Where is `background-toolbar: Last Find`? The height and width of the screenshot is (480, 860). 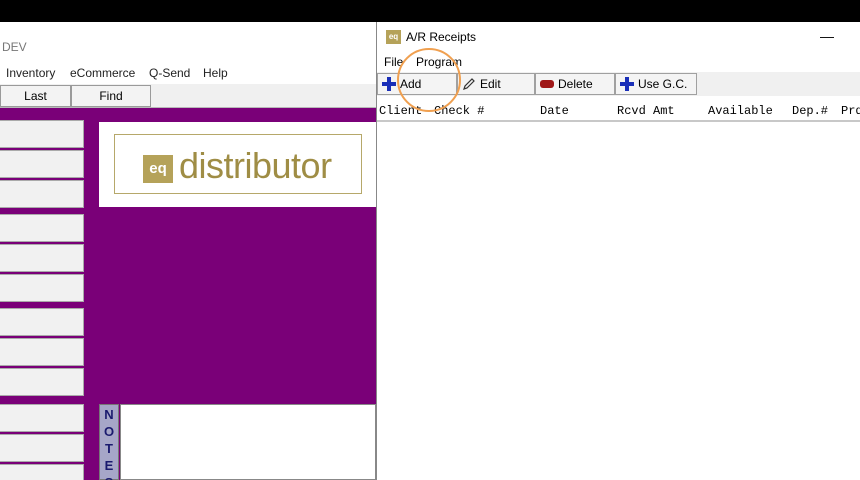
background-toolbar: Last Find is located at coordinates (188, 96).